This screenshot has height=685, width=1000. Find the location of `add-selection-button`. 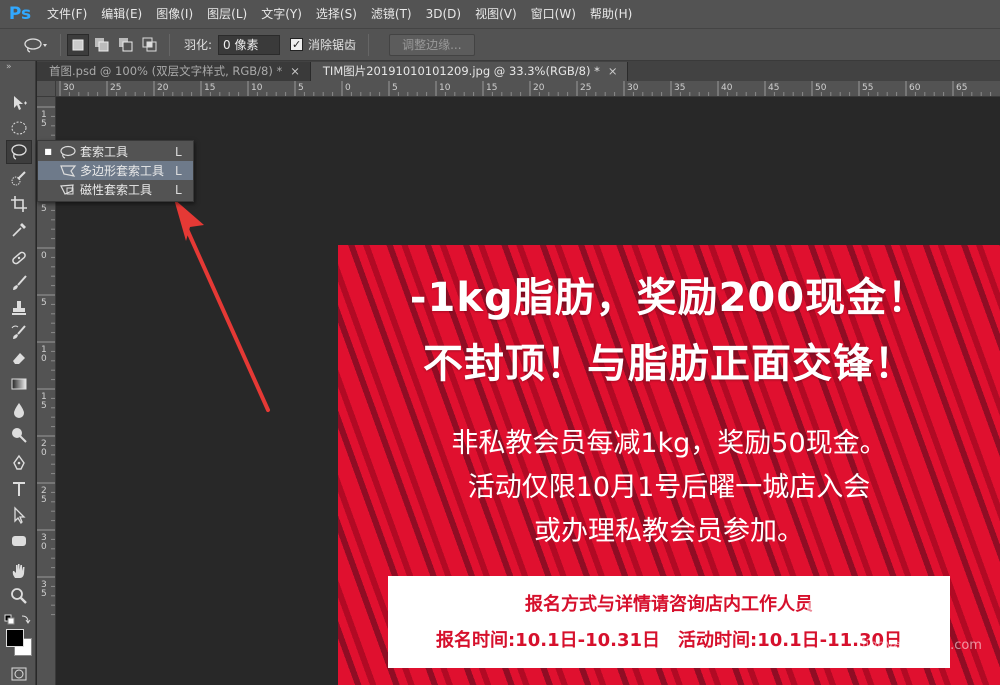

add-selection-button is located at coordinates (102, 45).